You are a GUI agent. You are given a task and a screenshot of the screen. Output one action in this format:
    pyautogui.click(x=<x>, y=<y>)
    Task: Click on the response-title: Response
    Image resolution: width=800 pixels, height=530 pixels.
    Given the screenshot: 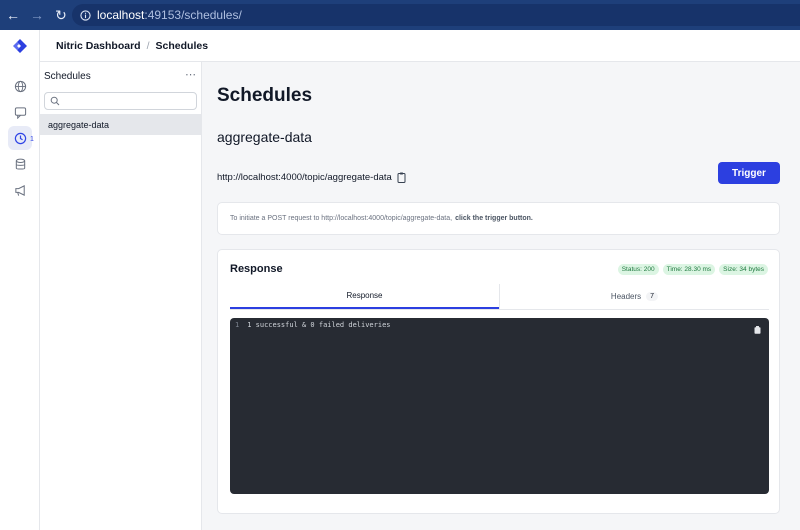 What is the action you would take?
    pyautogui.click(x=256, y=269)
    